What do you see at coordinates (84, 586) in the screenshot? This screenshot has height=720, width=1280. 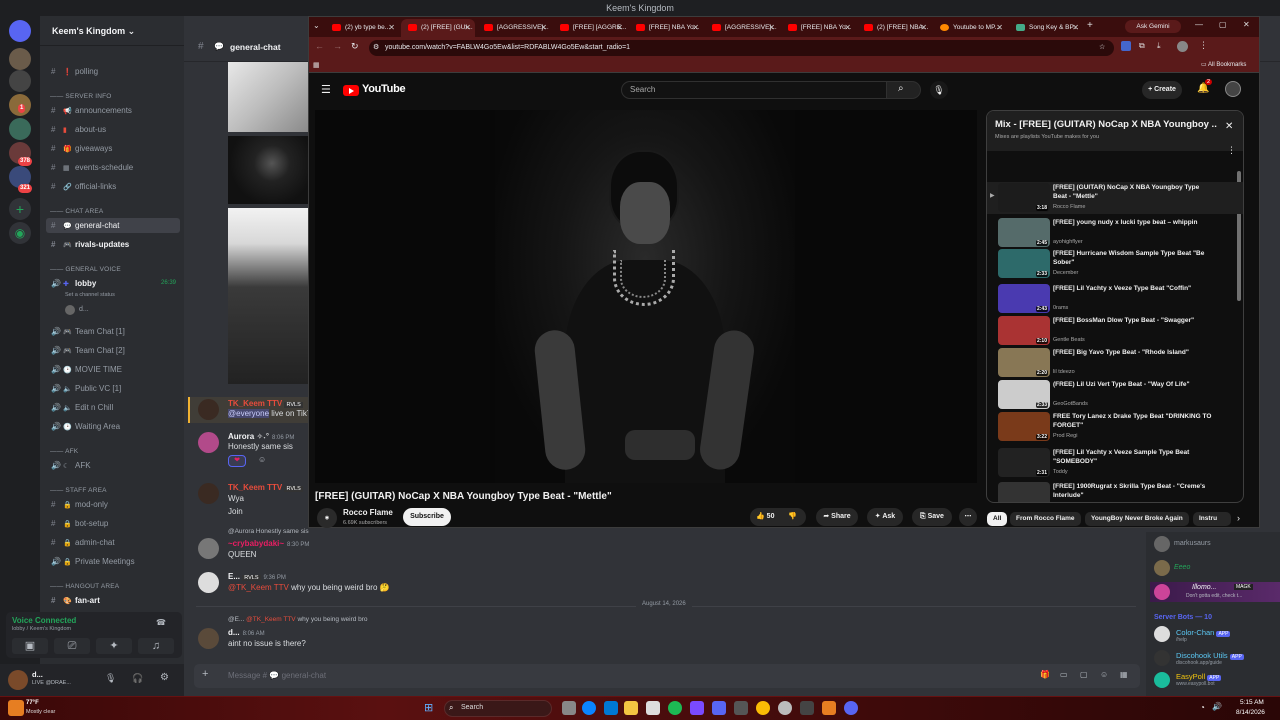 I see `category-hangout-area: —— HANGOUT AREA` at bounding box center [84, 586].